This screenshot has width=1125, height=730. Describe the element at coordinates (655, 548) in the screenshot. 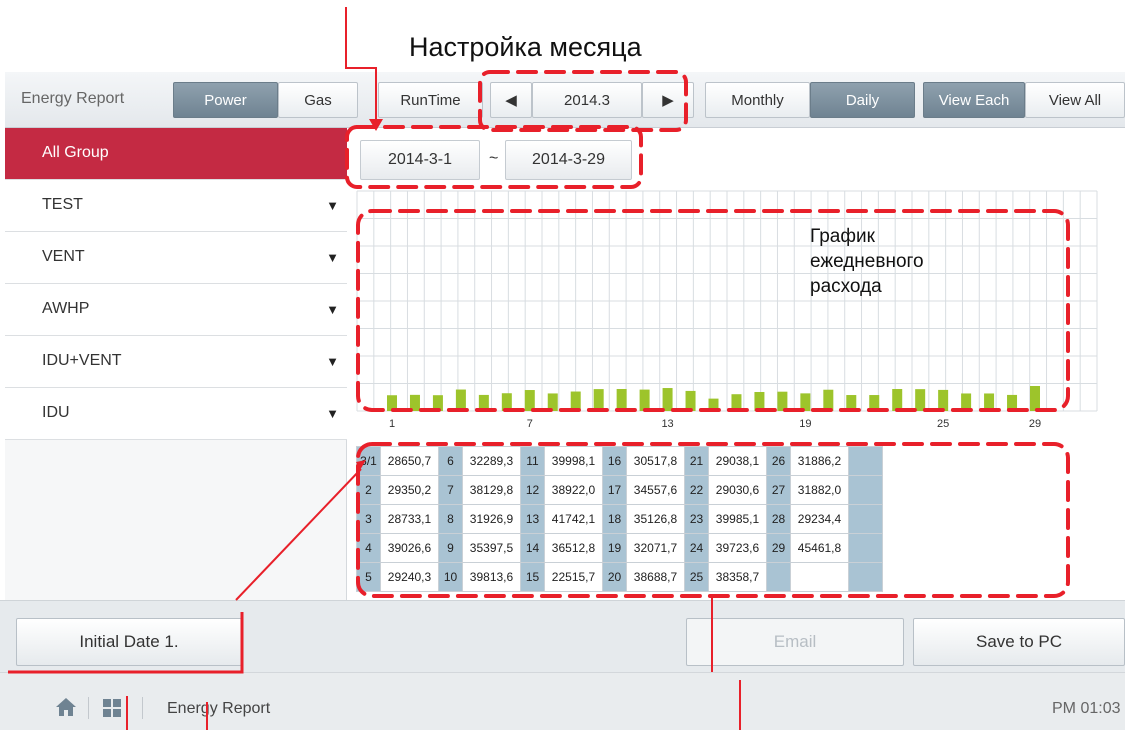

I see `value-cell: 32071,7` at that location.